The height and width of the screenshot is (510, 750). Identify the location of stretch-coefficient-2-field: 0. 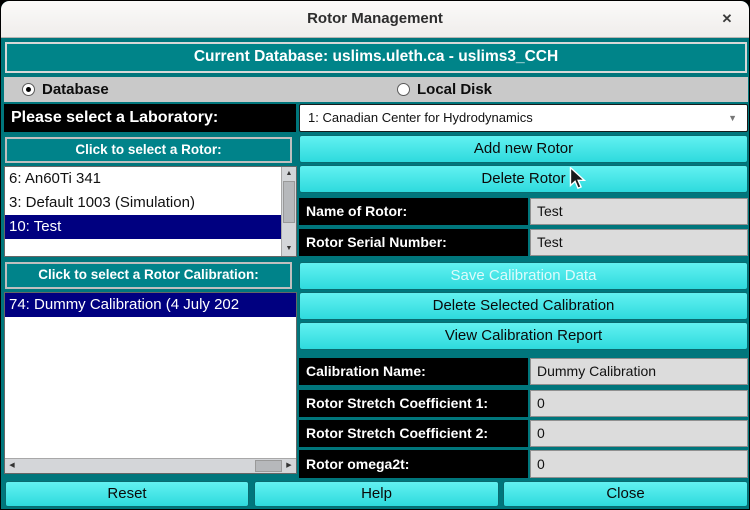
(639, 433).